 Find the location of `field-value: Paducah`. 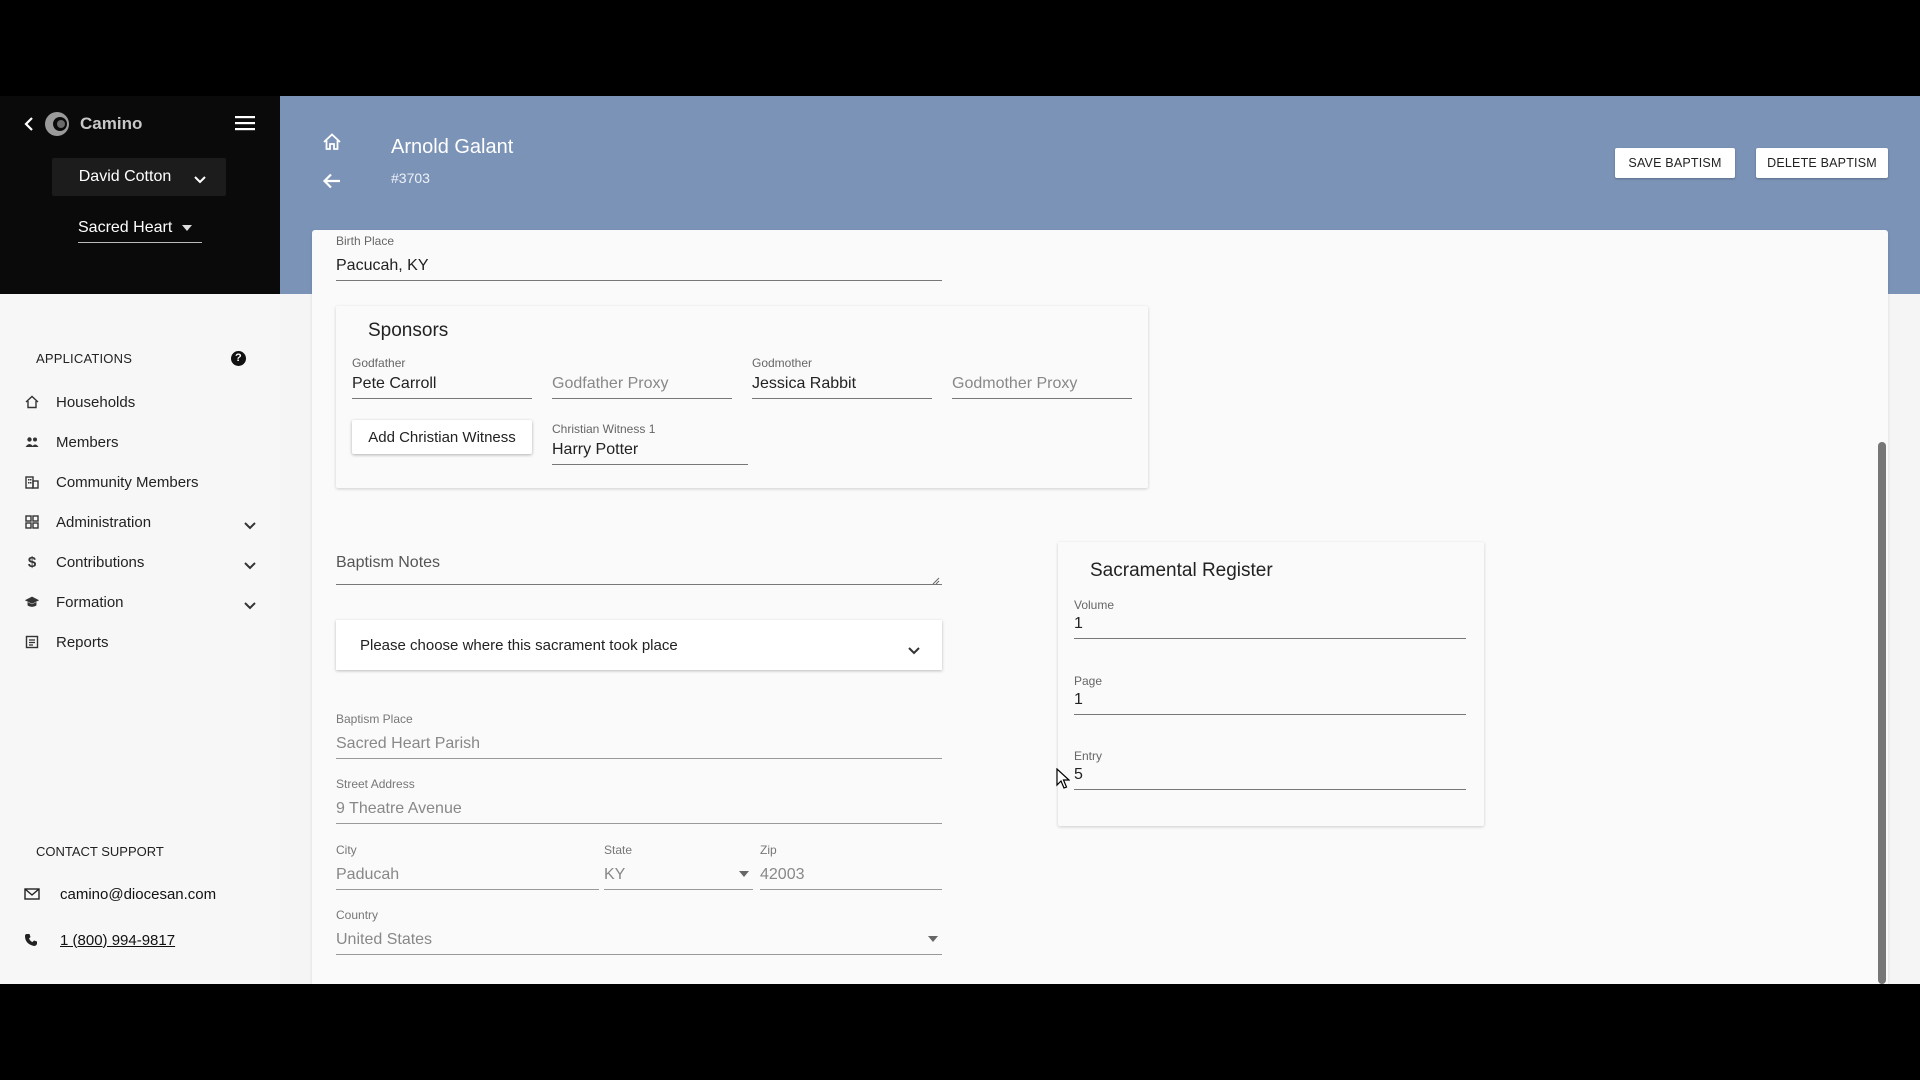

field-value: Paducah is located at coordinates (368, 874).